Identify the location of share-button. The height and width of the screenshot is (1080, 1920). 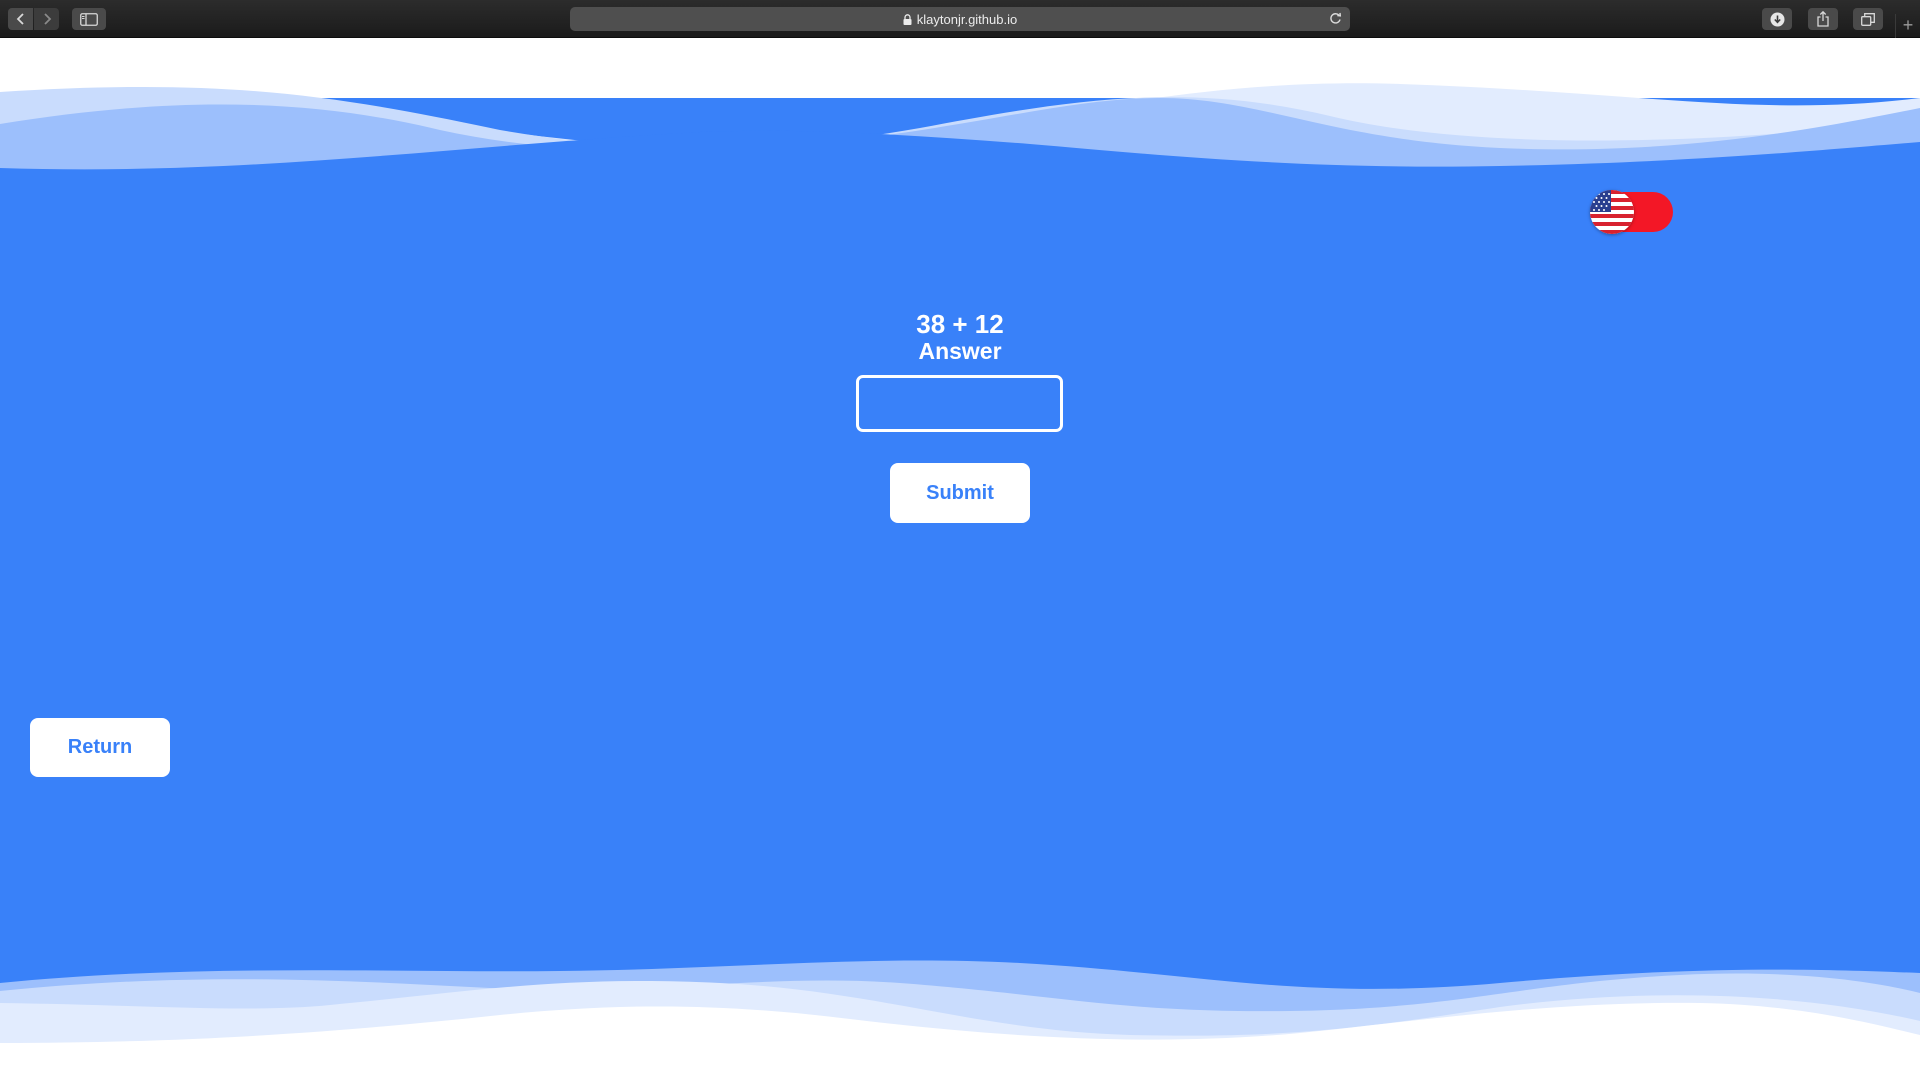
(1823, 19).